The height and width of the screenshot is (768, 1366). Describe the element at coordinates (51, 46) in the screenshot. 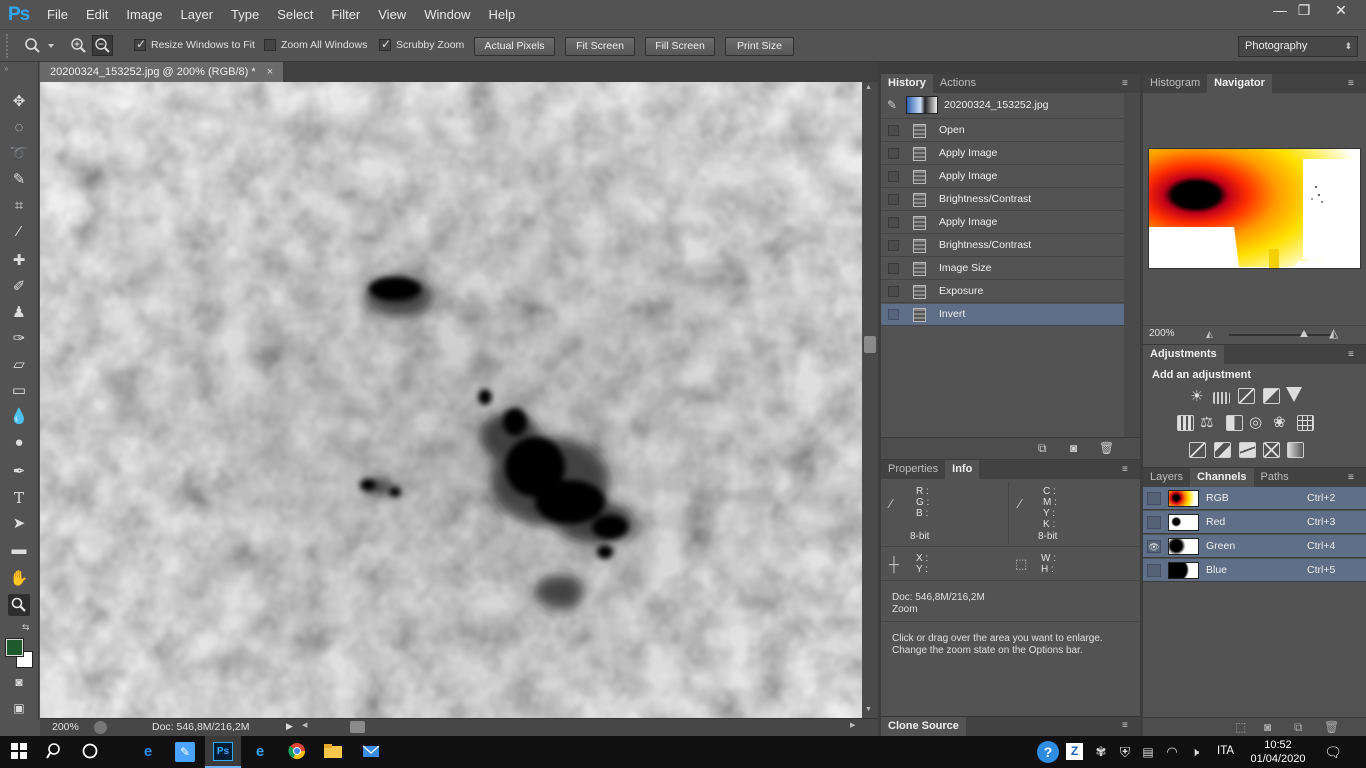

I see `preset-dropdown-icon` at that location.